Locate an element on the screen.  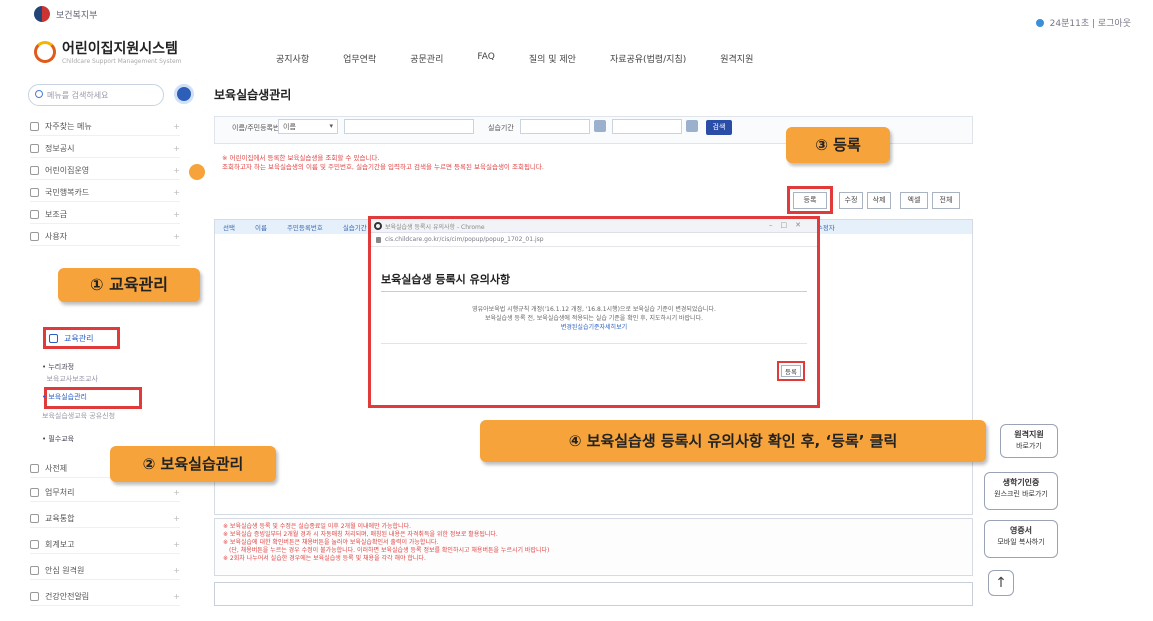
sidebar-item-safe: 안심 원격원 + is located at coordinates (105, 571).